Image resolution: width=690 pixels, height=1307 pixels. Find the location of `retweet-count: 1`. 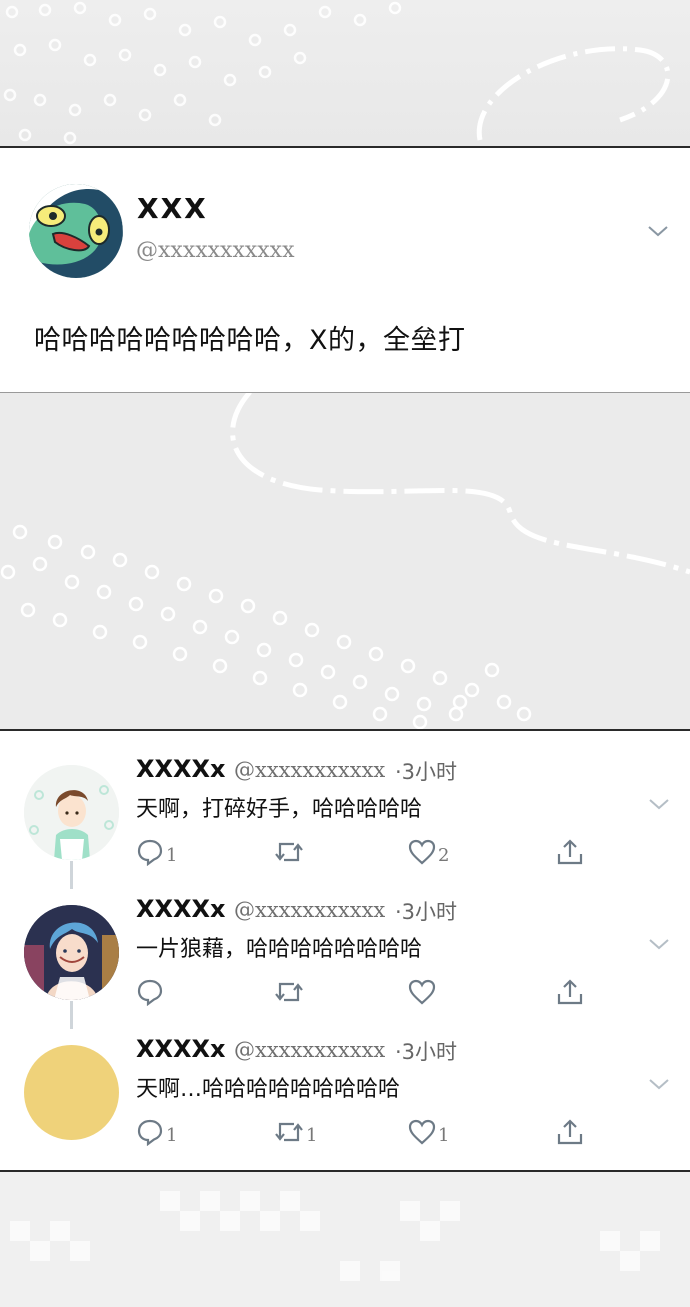

retweet-count: 1 is located at coordinates (312, 1135).